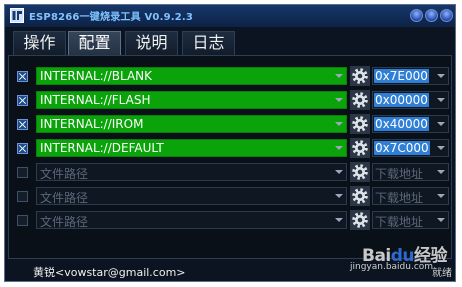  I want to click on address-value: 0x00000, so click(401, 100).